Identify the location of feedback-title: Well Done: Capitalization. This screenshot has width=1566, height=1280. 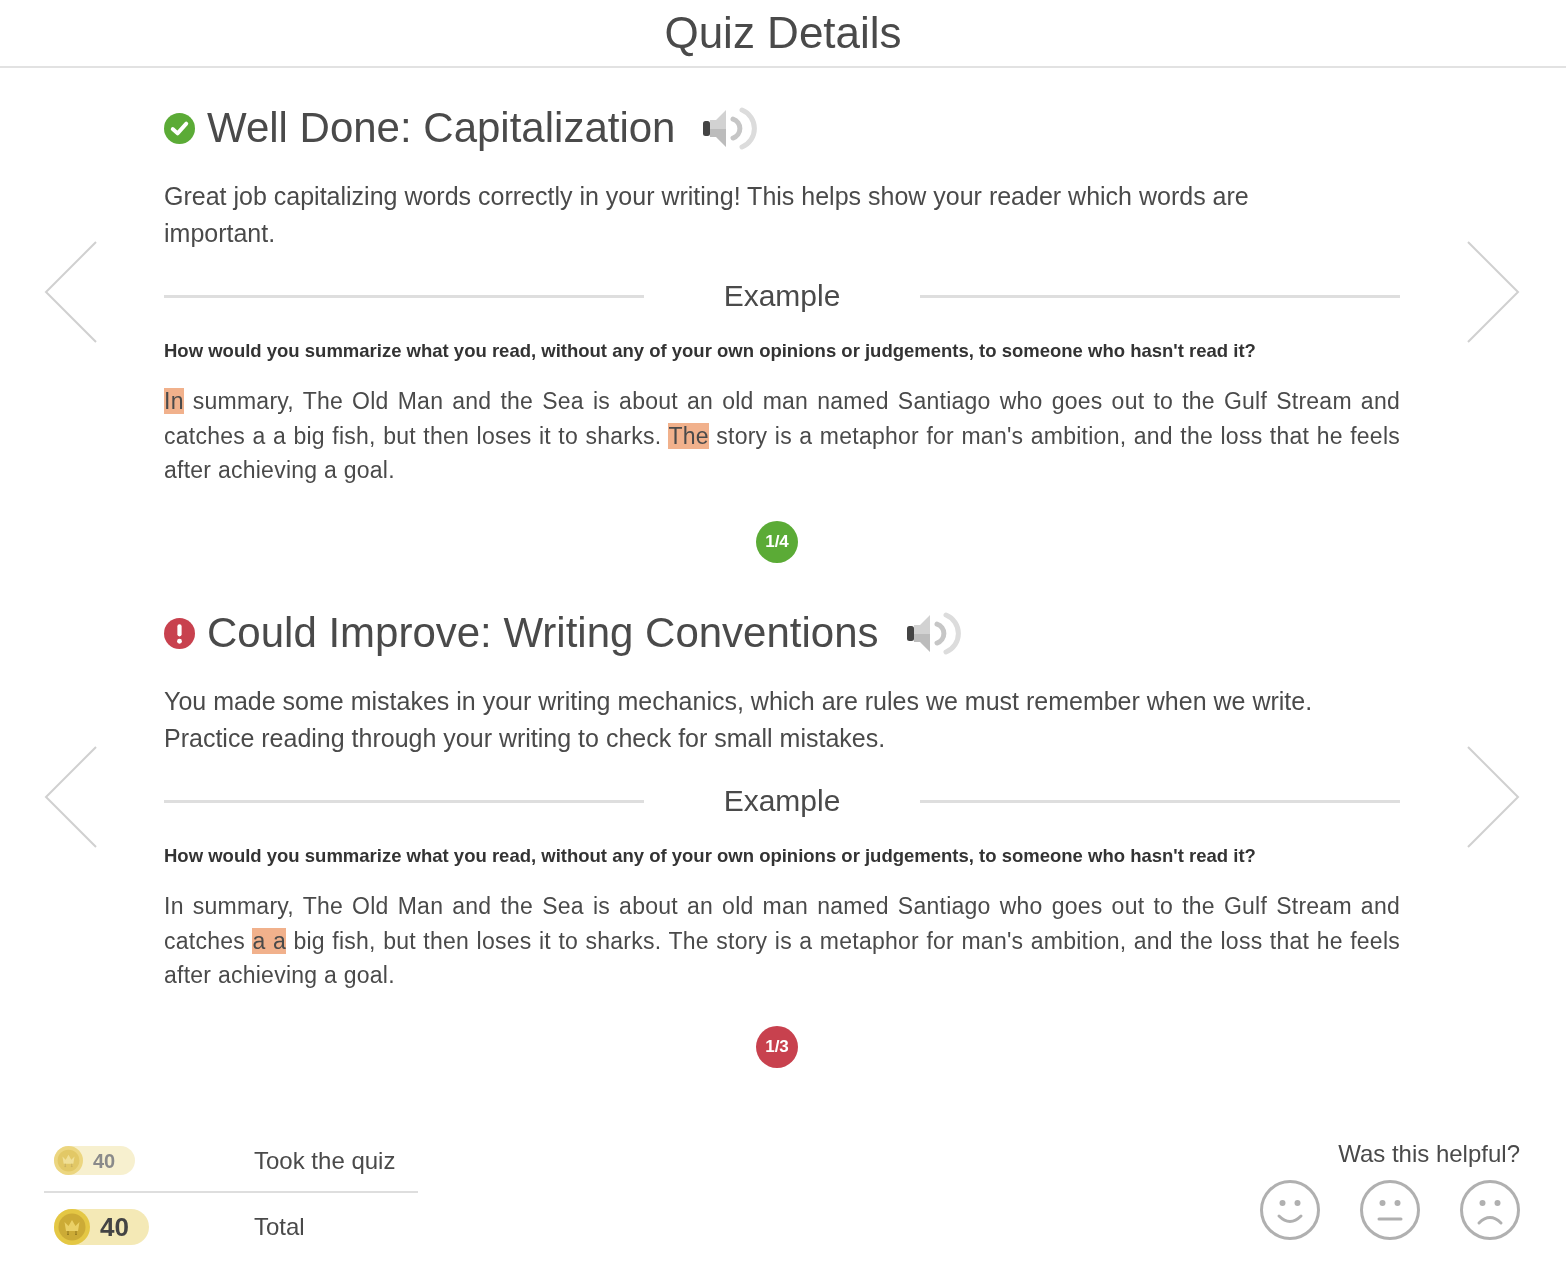
(441, 128).